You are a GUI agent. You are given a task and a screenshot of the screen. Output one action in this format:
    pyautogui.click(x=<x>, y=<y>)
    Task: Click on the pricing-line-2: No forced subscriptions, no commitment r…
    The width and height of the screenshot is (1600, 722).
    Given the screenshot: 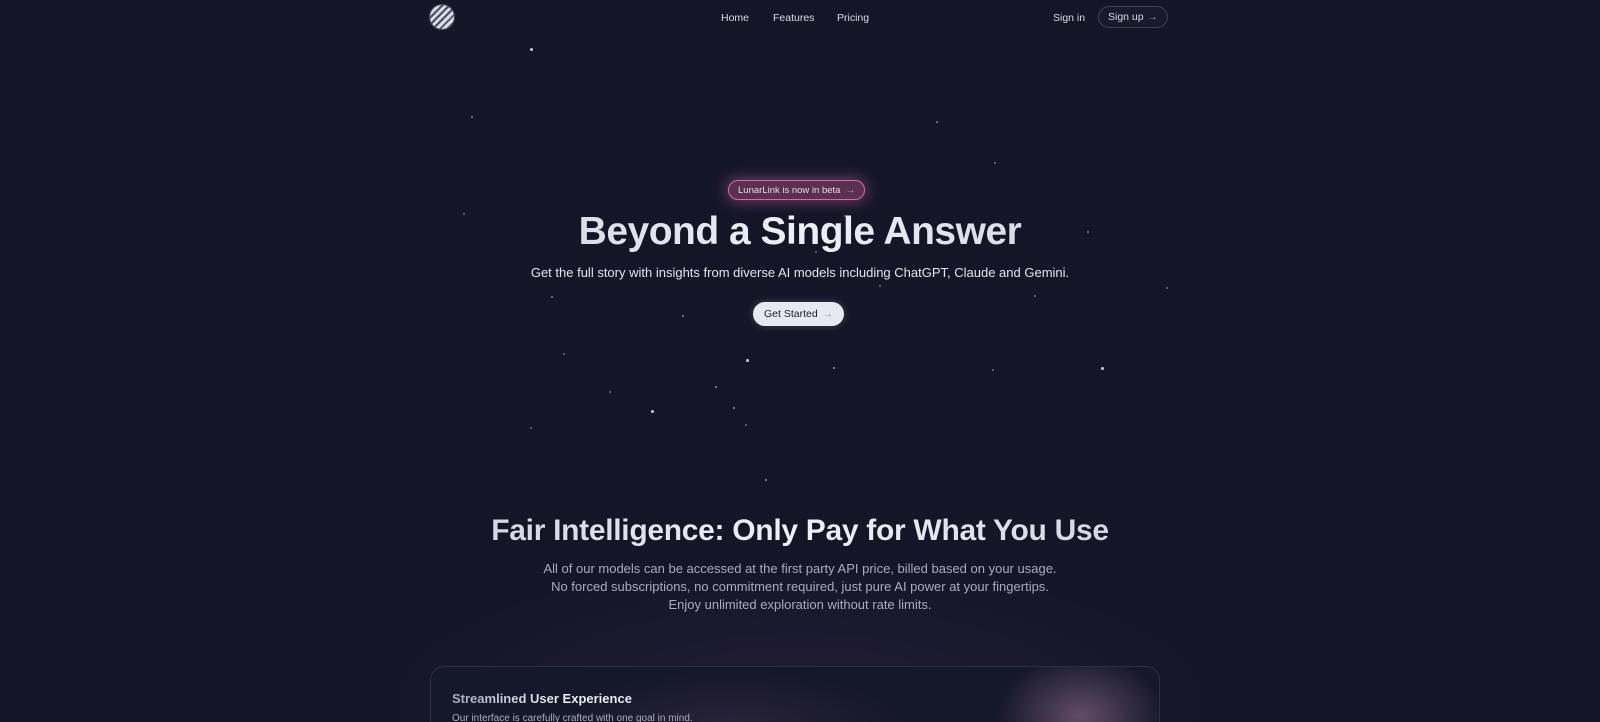 What is the action you would take?
    pyautogui.click(x=800, y=586)
    